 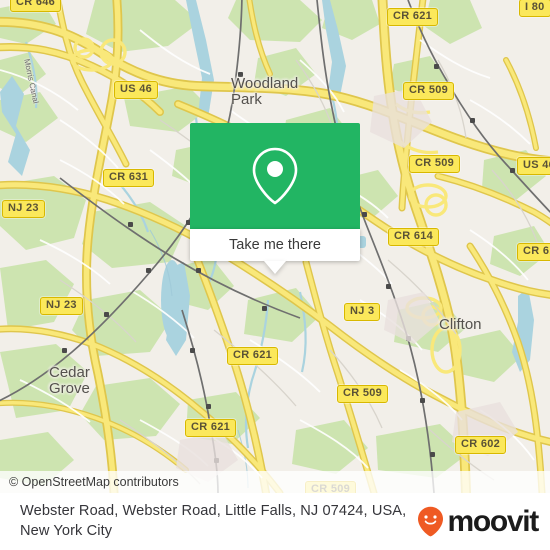 What do you see at coordinates (435, 164) in the screenshot?
I see `shield-cr-509-mid: CR 509` at bounding box center [435, 164].